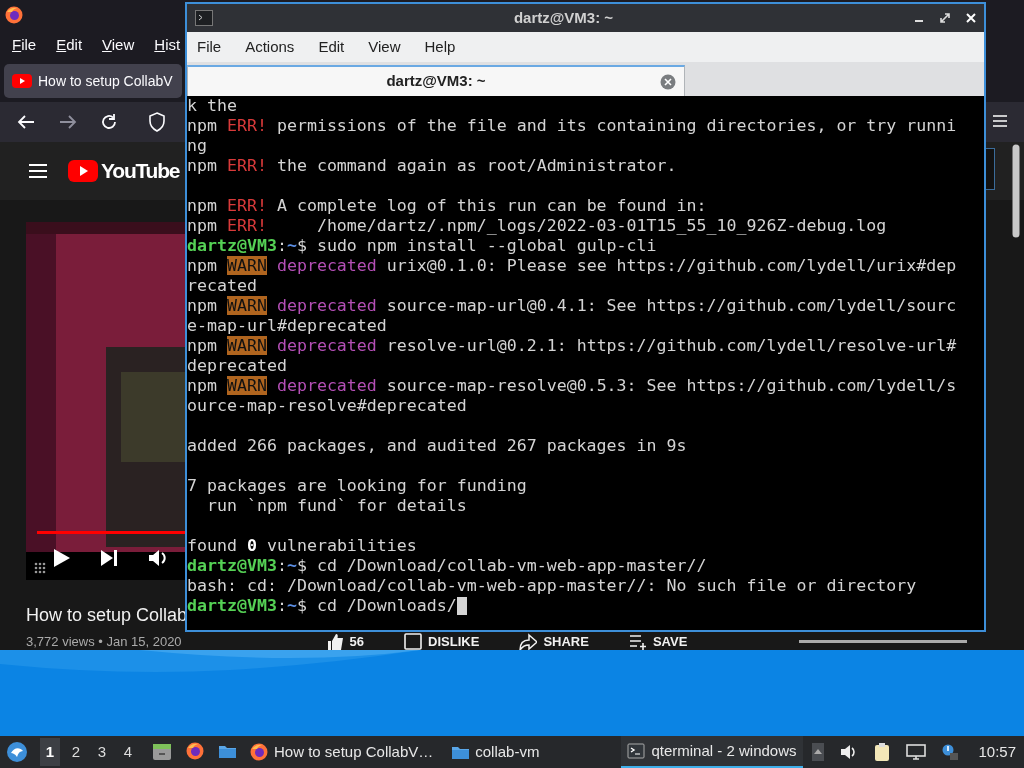 The image size is (1024, 768). What do you see at coordinates (287, 326) in the screenshot?
I see `terminal-line: e-map-url#deprecated` at bounding box center [287, 326].